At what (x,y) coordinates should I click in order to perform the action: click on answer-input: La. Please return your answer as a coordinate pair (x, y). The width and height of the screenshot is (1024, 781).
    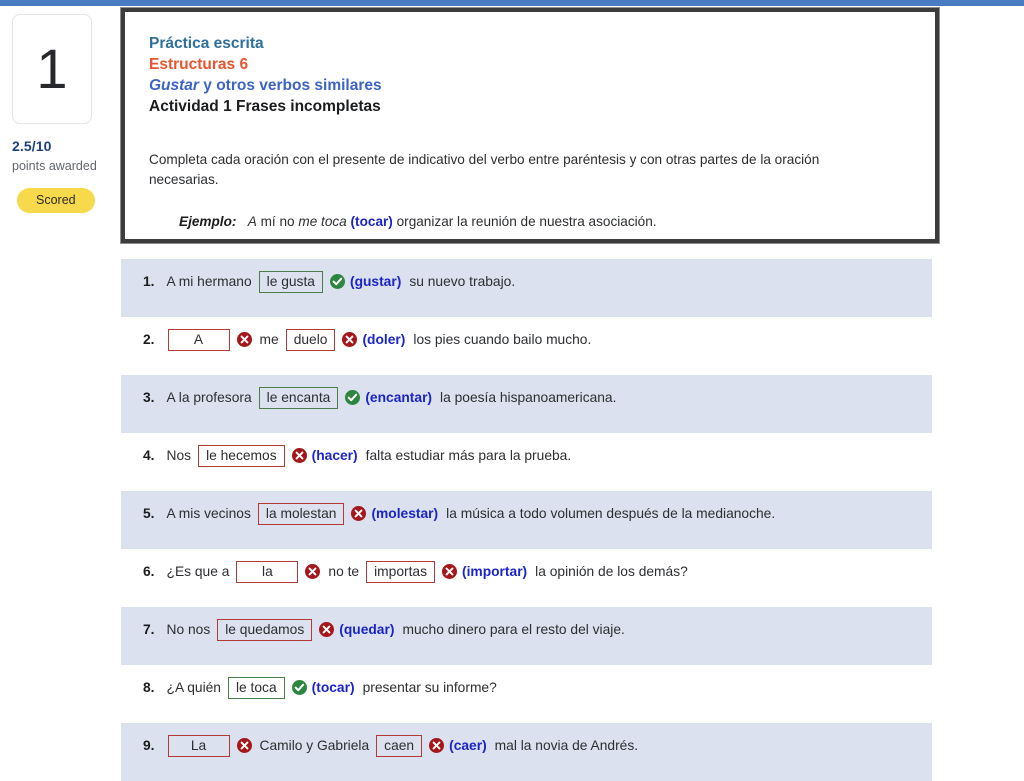
    Looking at the image, I should click on (198, 745).